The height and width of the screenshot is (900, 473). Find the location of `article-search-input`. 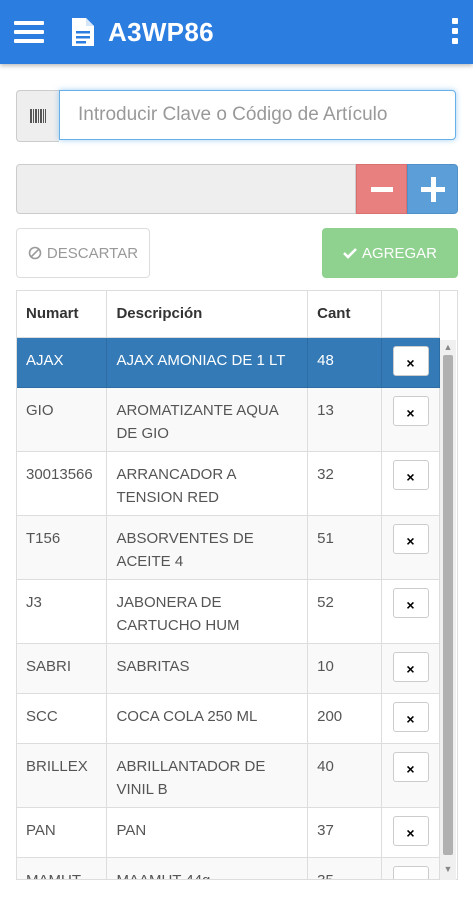

article-search-input is located at coordinates (257, 115).